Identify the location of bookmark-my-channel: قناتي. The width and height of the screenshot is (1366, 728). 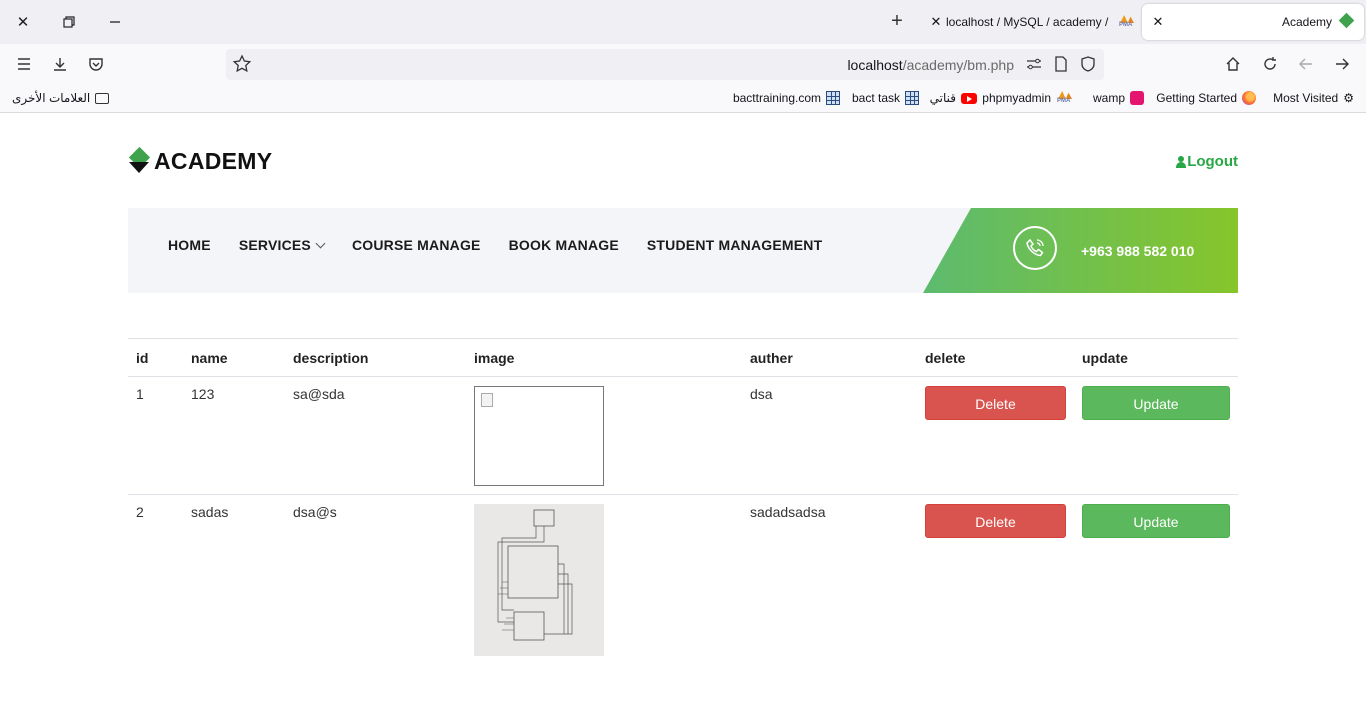
(953, 98).